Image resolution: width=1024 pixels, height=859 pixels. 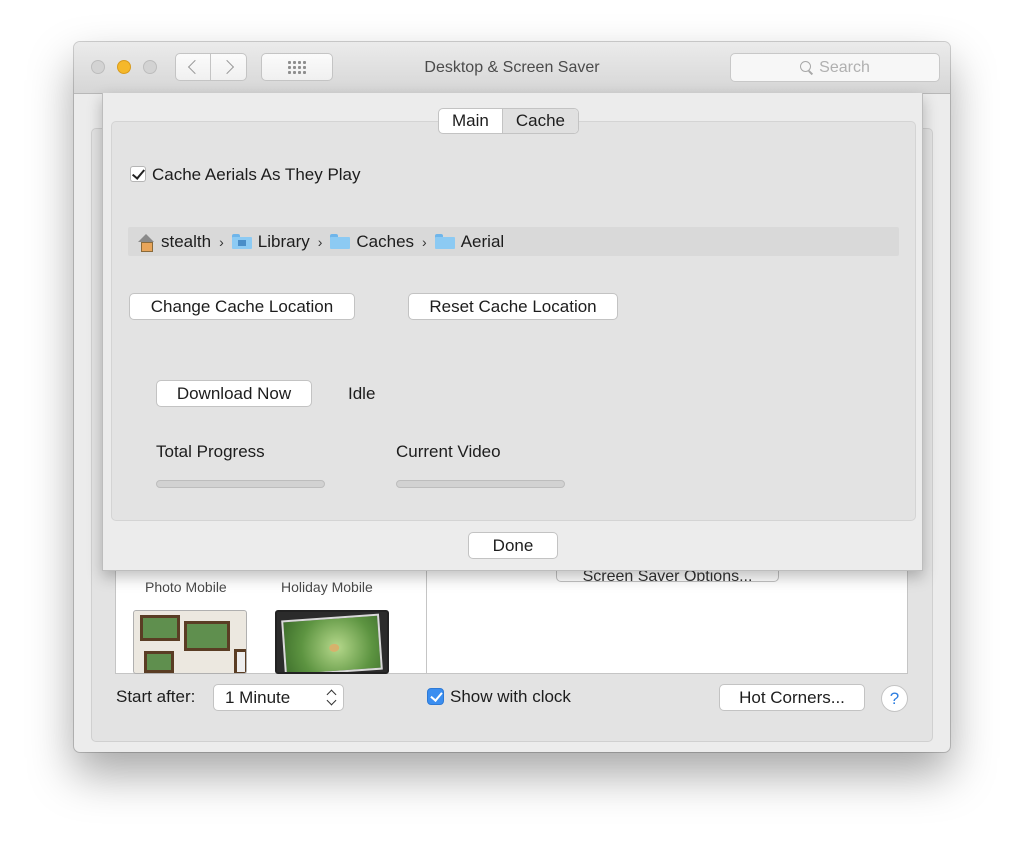 What do you see at coordinates (806, 67) in the screenshot?
I see `search-icon` at bounding box center [806, 67].